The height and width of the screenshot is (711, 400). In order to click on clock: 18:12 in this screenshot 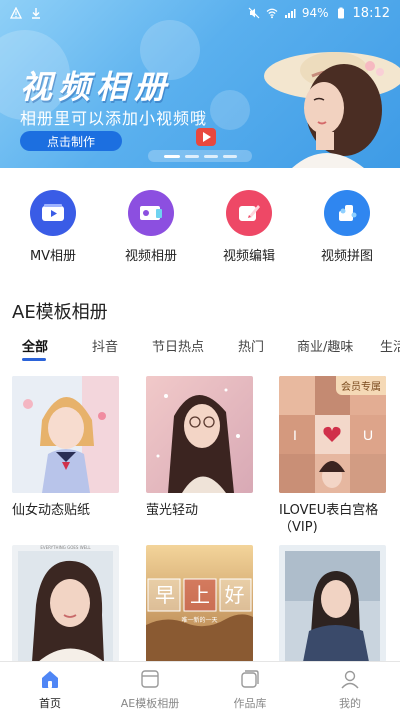, I will do `click(371, 13)`.